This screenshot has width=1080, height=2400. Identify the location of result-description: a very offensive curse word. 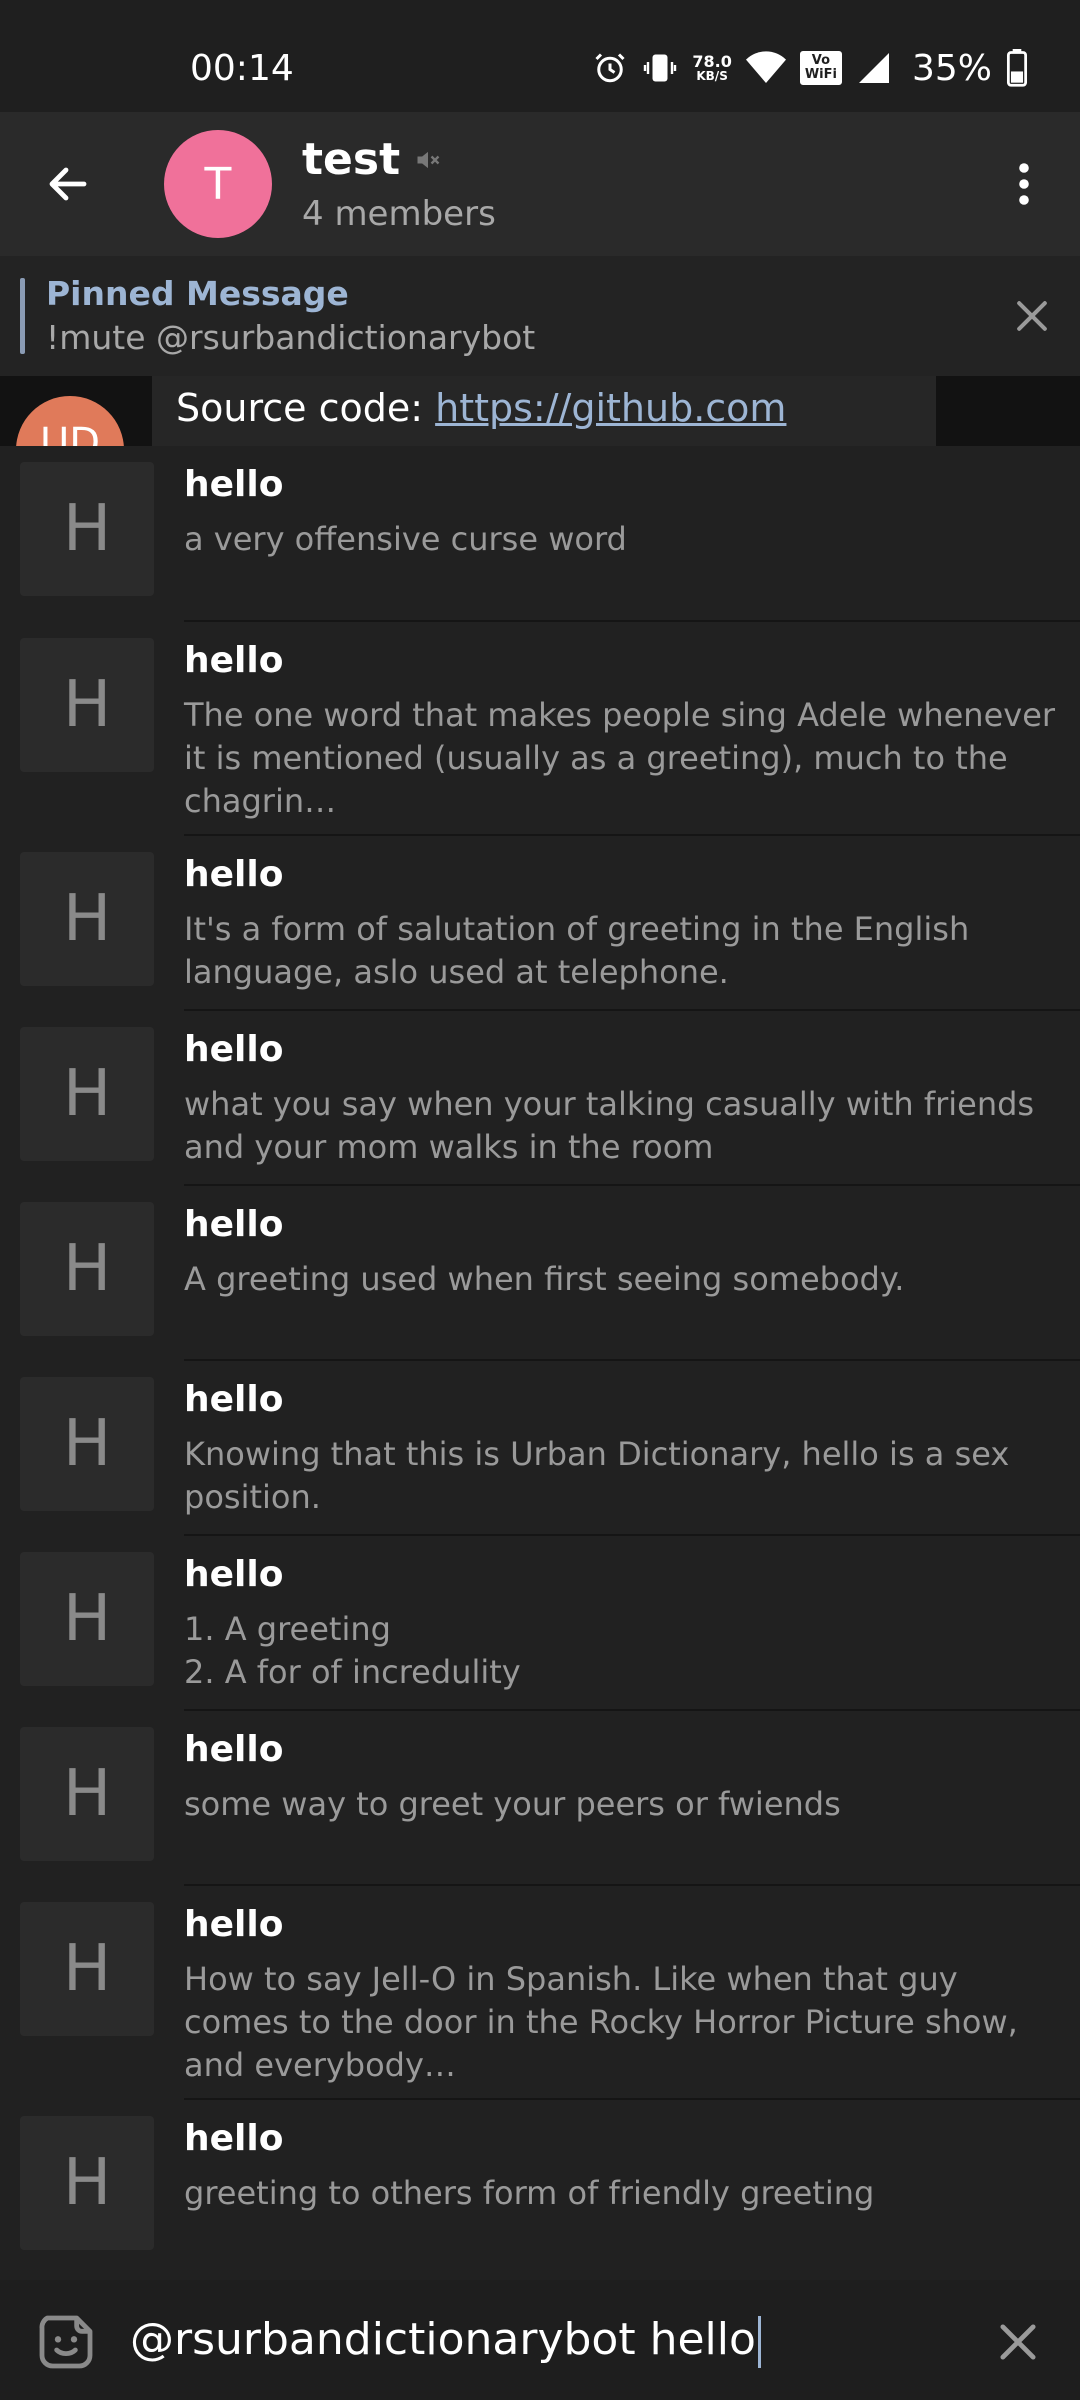
(405, 539).